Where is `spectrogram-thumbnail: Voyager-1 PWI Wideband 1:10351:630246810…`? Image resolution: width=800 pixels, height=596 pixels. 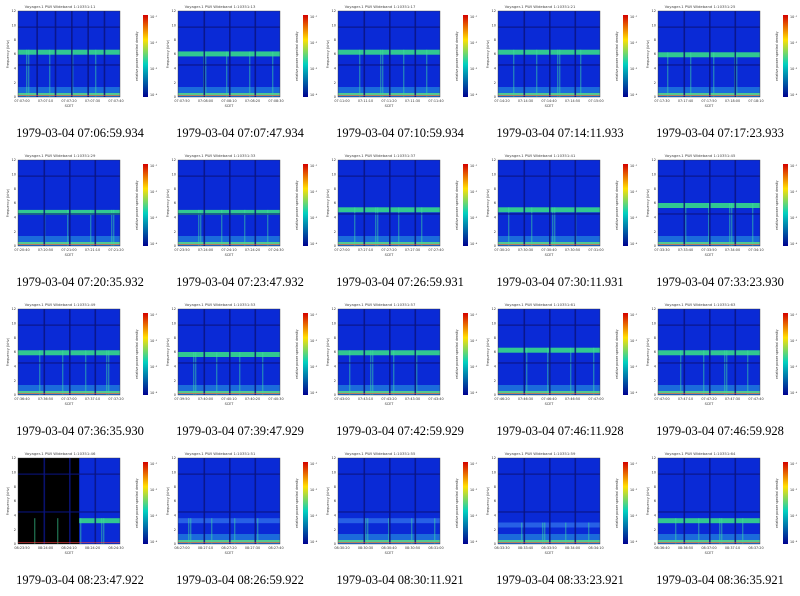
spectrogram-thumbnail: Voyager-1 PWI Wideband 1:10351:630246810… is located at coordinates (721, 360).